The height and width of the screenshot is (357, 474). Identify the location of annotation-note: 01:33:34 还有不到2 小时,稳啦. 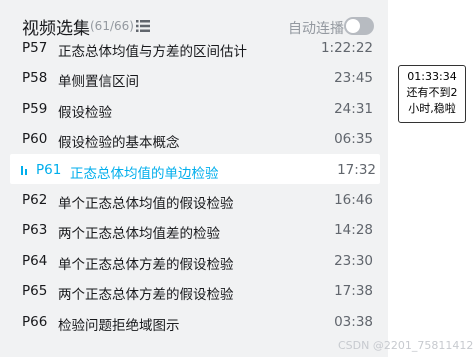
(432, 94).